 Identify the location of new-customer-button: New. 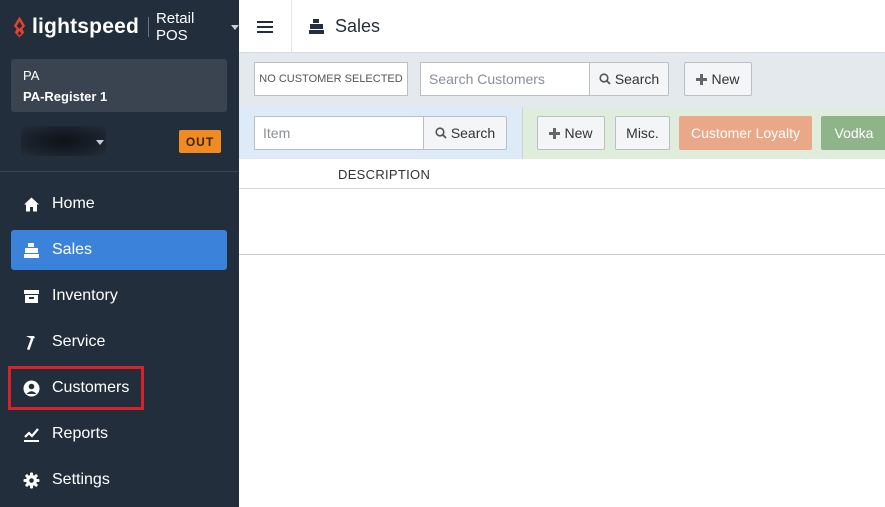
(718, 79).